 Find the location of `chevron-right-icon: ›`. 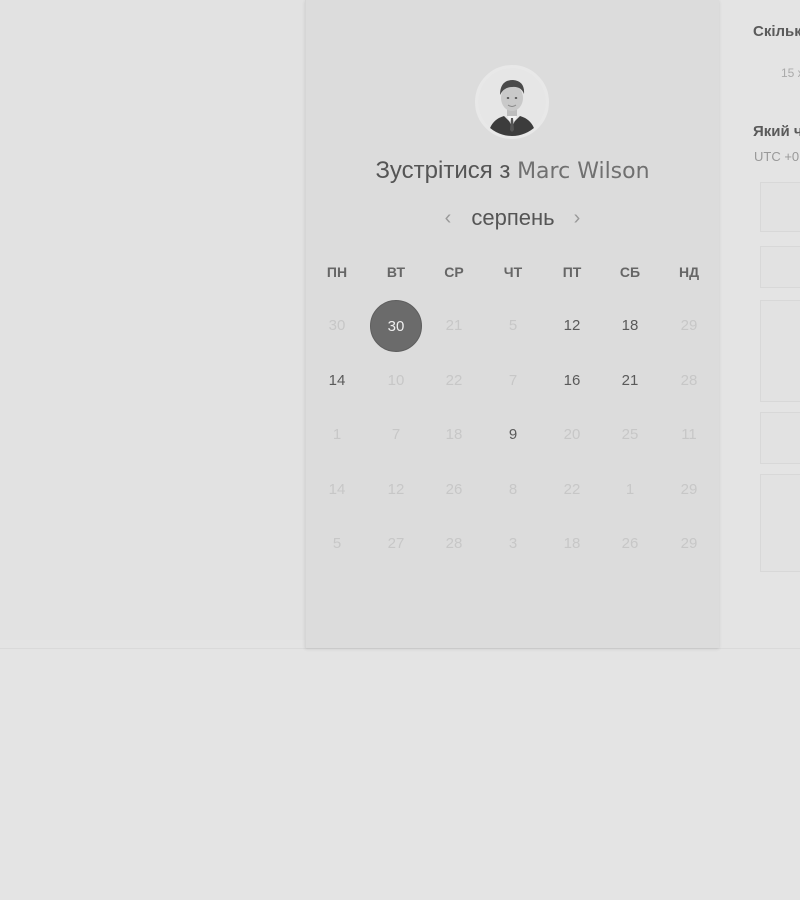

chevron-right-icon: › is located at coordinates (577, 218).